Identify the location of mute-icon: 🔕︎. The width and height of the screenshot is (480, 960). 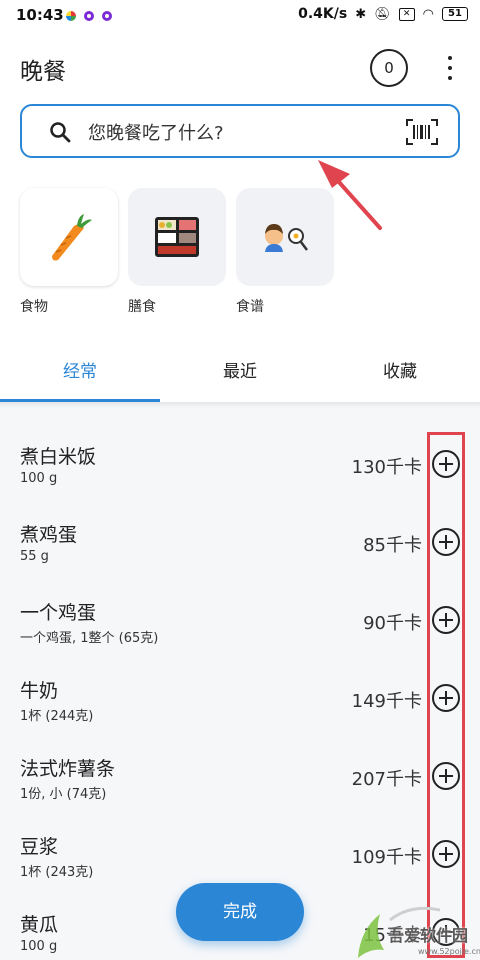
(382, 14).